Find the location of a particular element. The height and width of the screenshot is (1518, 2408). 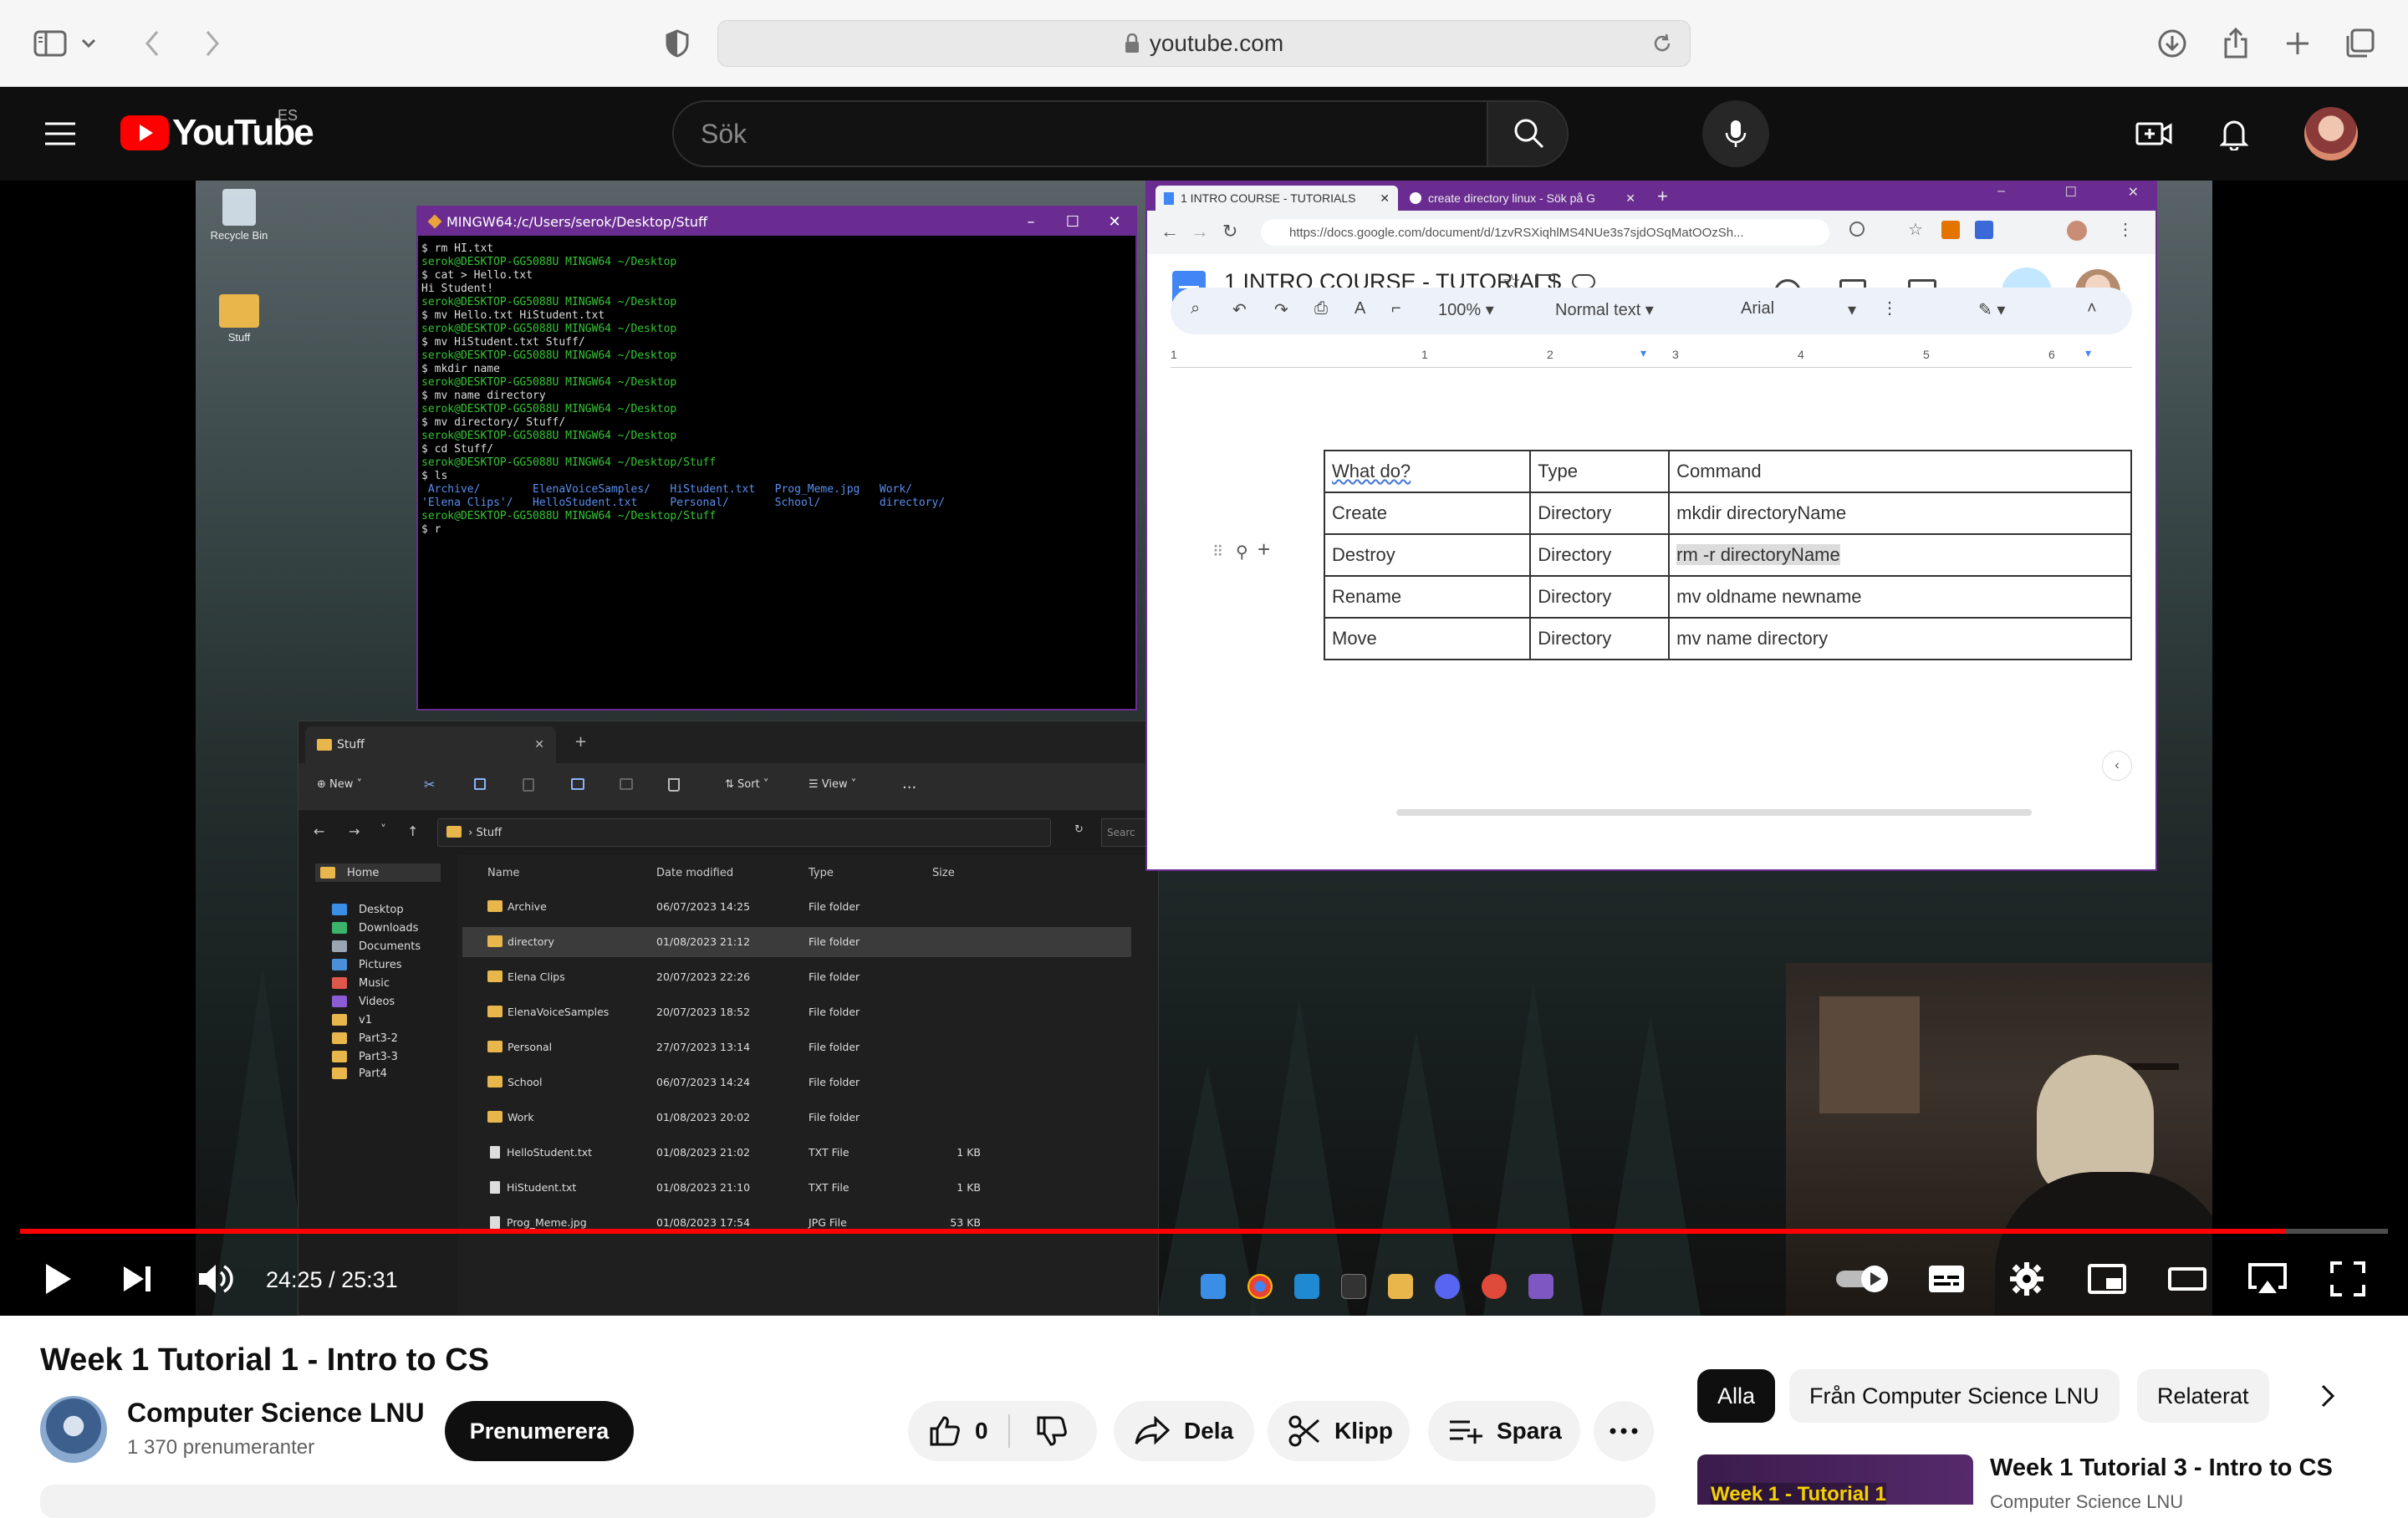

miniplayer-button is located at coordinates (2107, 1279).